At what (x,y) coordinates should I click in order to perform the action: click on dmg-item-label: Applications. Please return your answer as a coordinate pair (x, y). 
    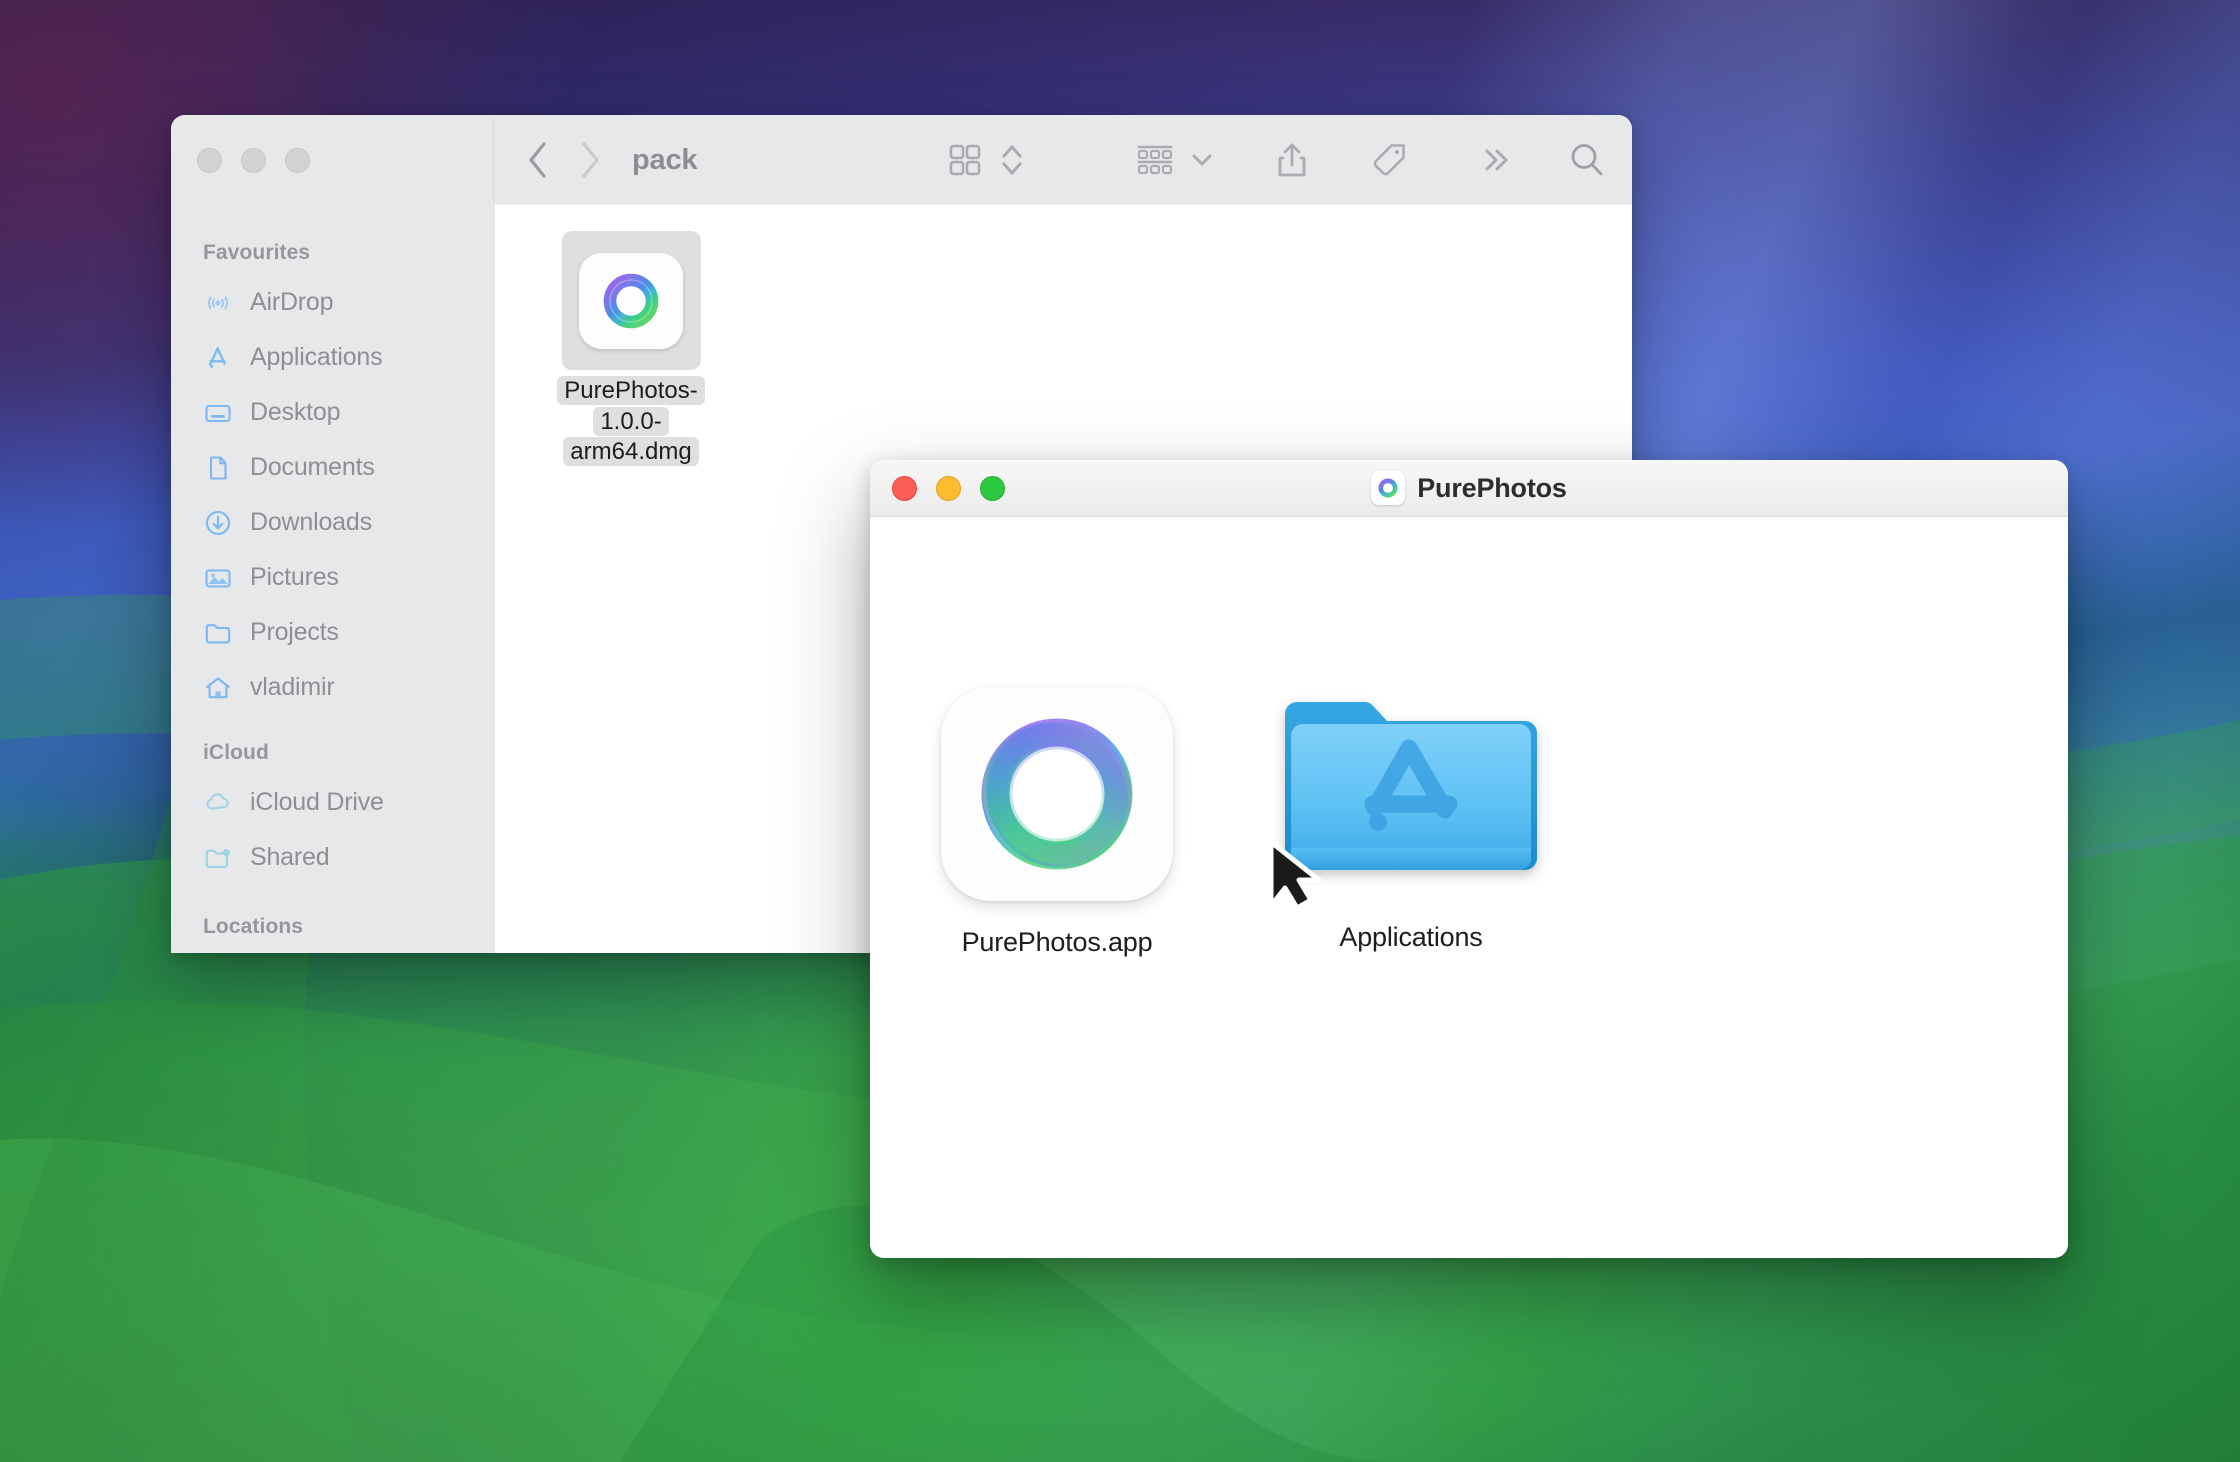
    Looking at the image, I should click on (1411, 937).